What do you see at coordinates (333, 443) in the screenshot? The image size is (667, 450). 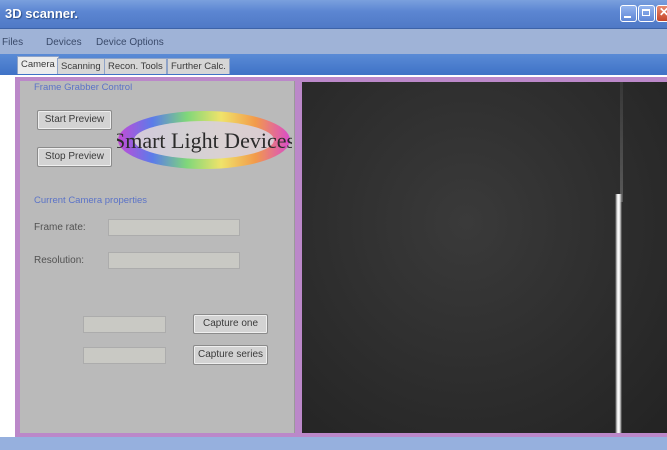 I see `status-bar` at bounding box center [333, 443].